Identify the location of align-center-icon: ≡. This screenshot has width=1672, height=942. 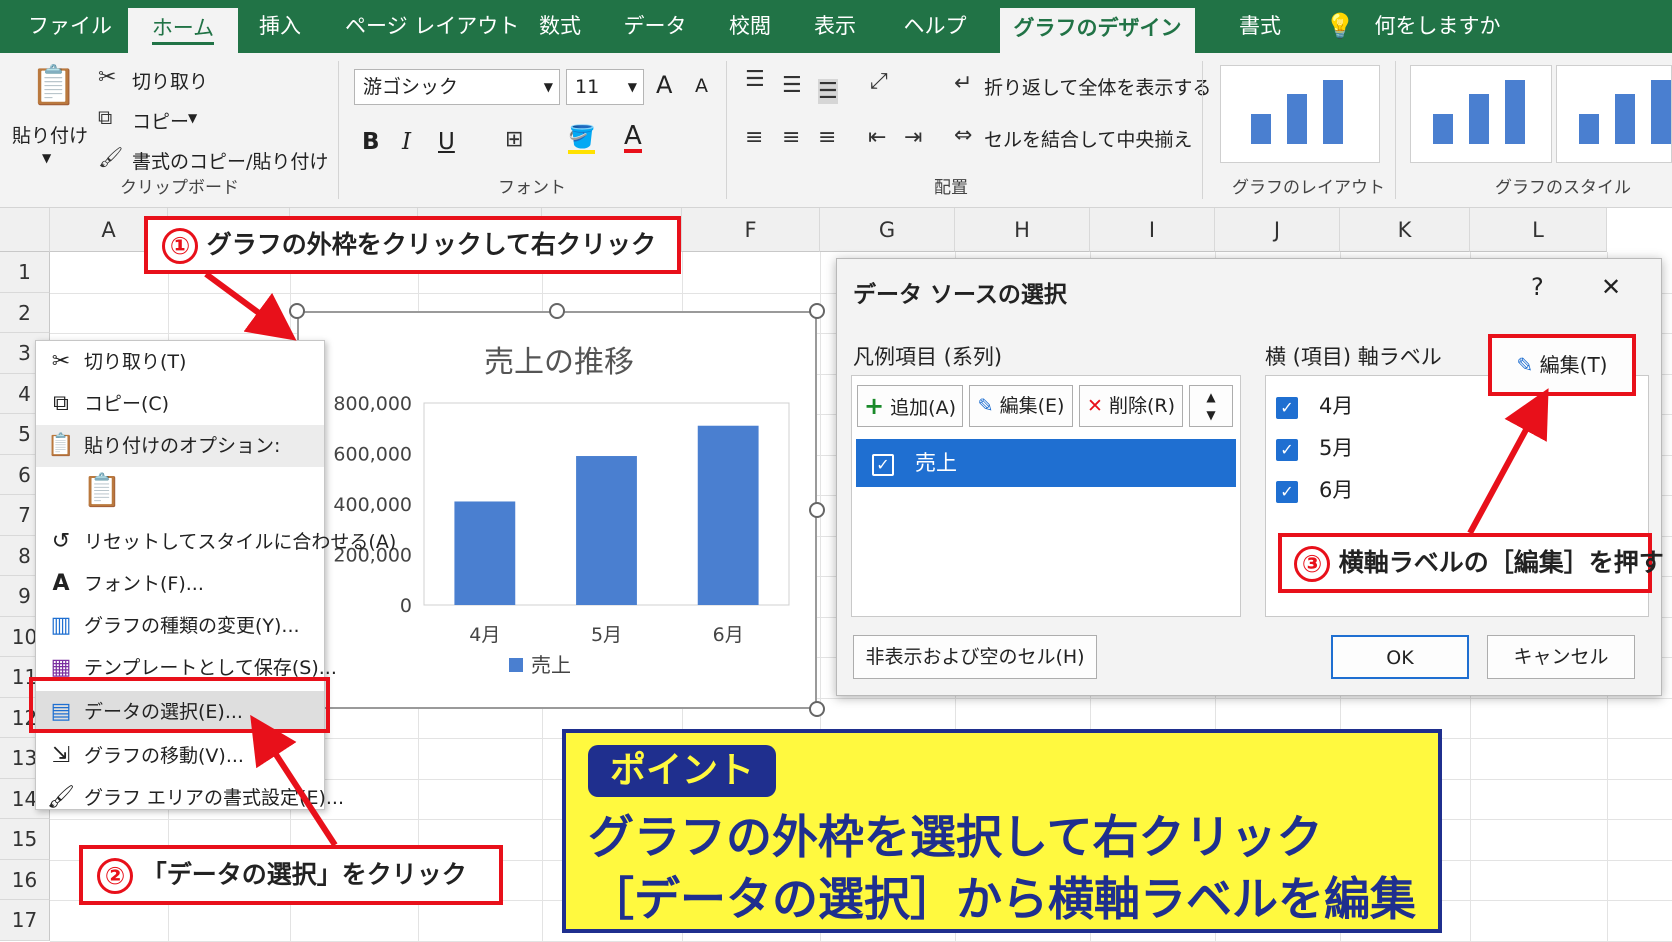
(791, 137).